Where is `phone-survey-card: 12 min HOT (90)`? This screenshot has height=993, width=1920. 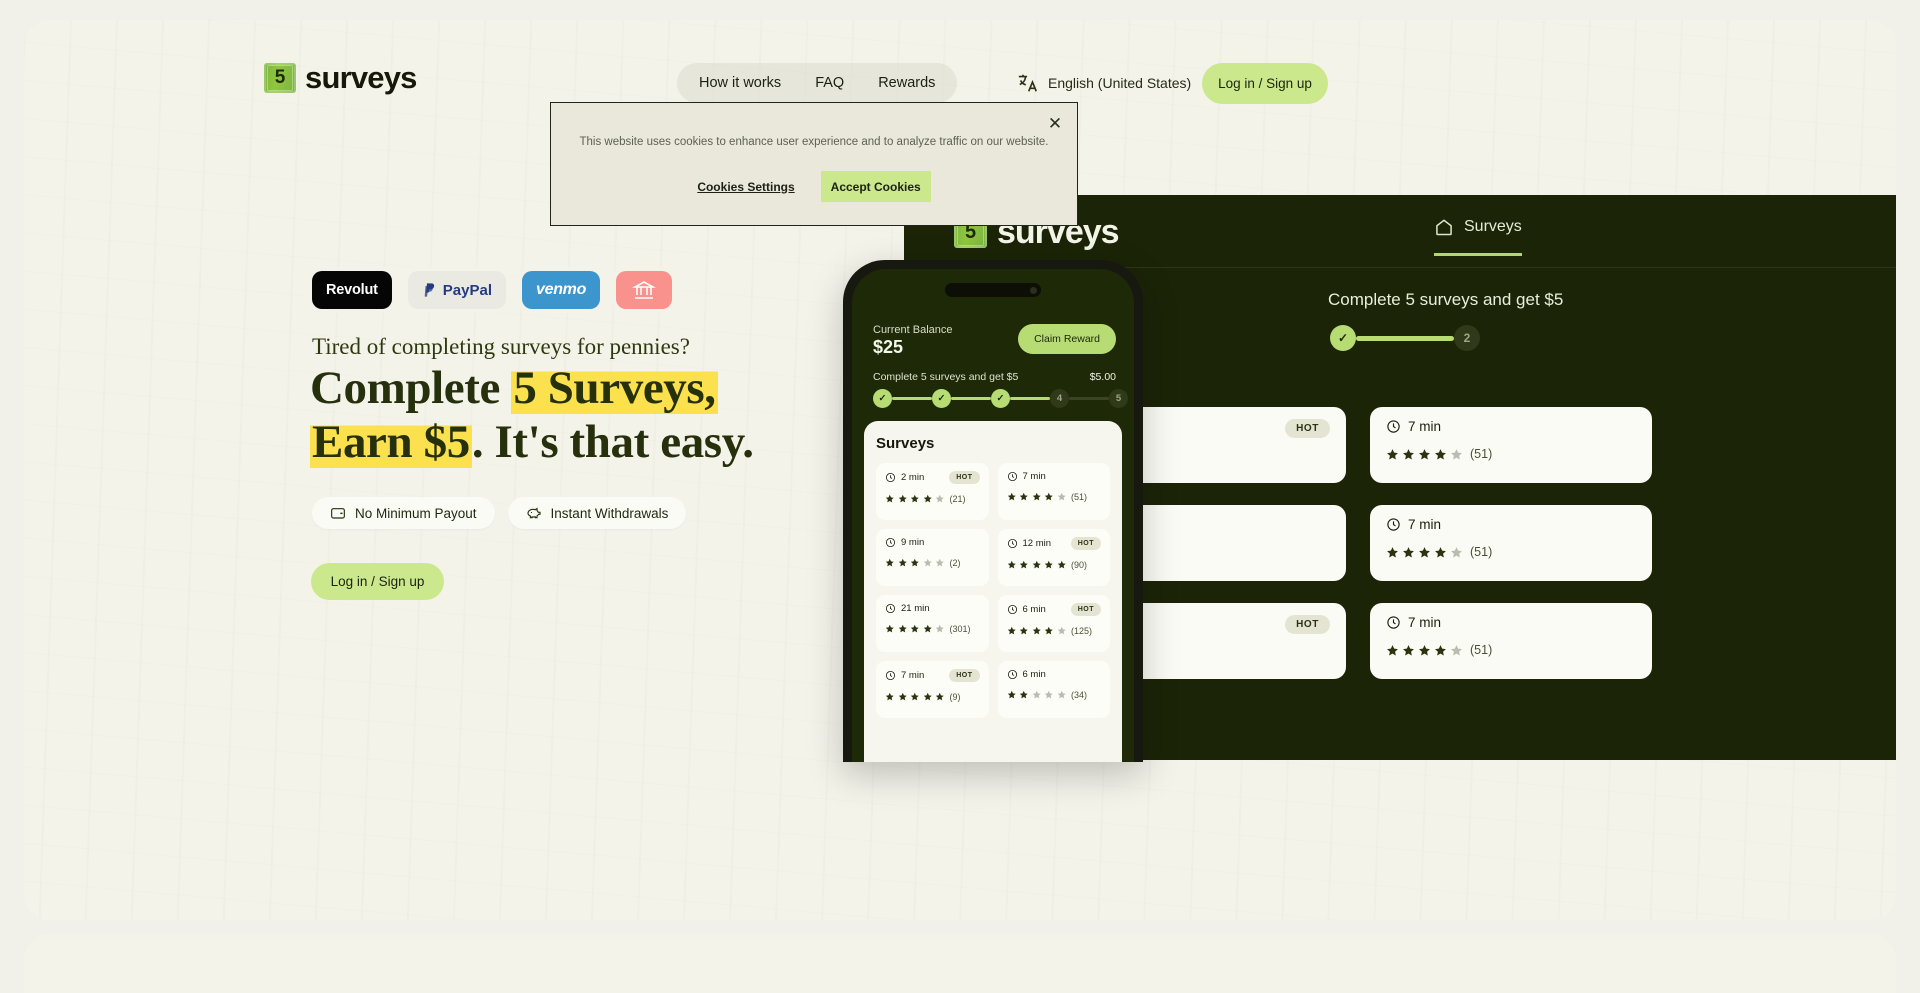 phone-survey-card: 12 min HOT (90) is located at coordinates (1053, 557).